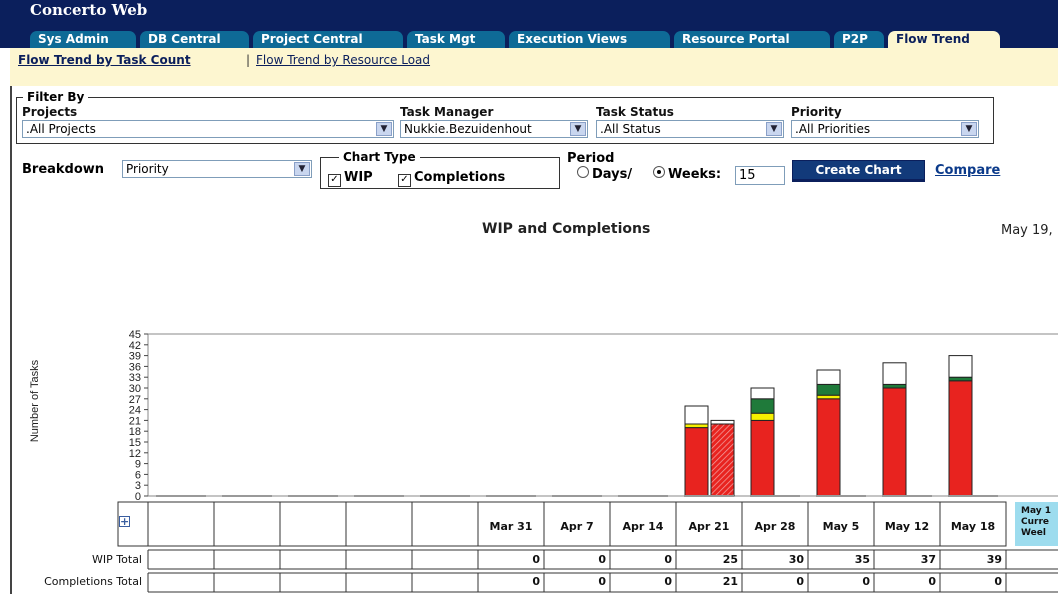 The image size is (1058, 594). Describe the element at coordinates (591, 158) in the screenshot. I see `period-label: Period` at that location.